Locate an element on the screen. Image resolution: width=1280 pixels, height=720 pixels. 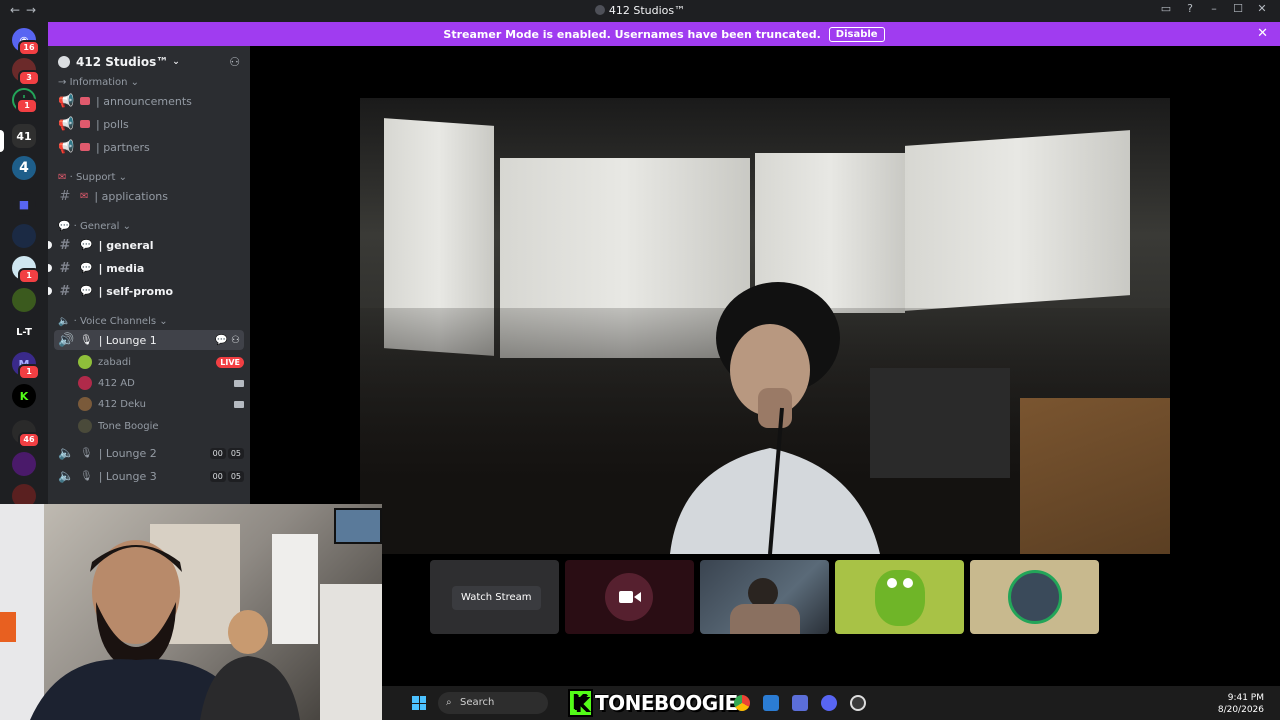
voice-user-tone-boogie: Tone Boogie is located at coordinates (161, 426).